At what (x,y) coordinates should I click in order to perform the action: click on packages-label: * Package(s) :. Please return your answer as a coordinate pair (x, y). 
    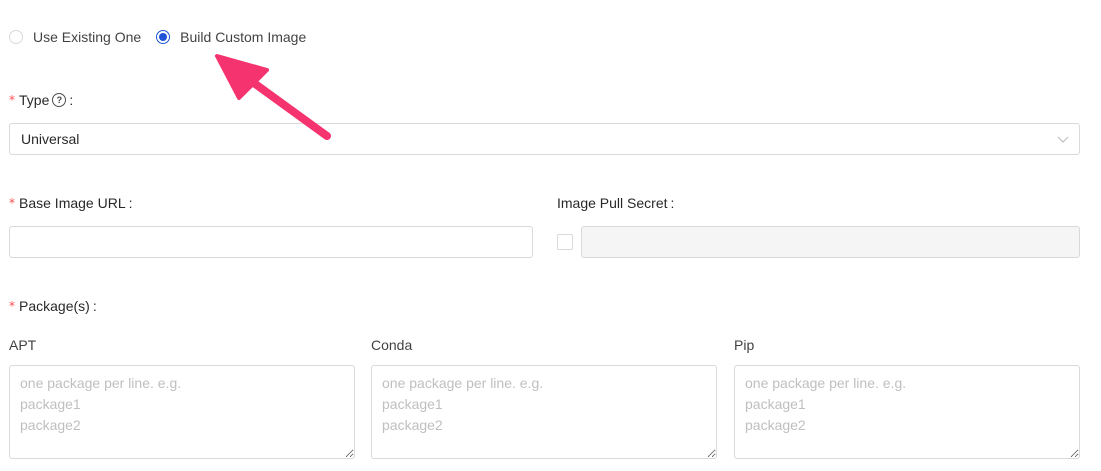
    Looking at the image, I should click on (53, 306).